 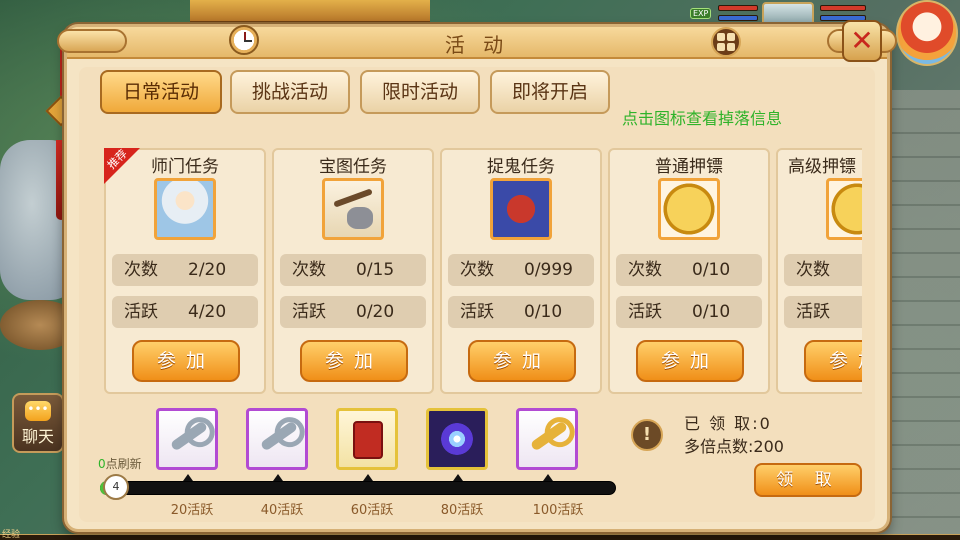 I want to click on active-value: 0/20, so click(x=375, y=312).